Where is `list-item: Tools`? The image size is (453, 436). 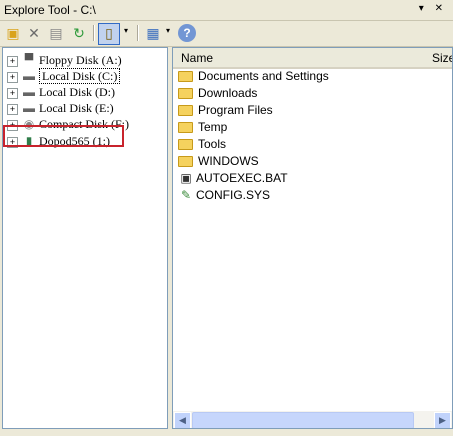 list-item: Tools is located at coordinates (202, 144).